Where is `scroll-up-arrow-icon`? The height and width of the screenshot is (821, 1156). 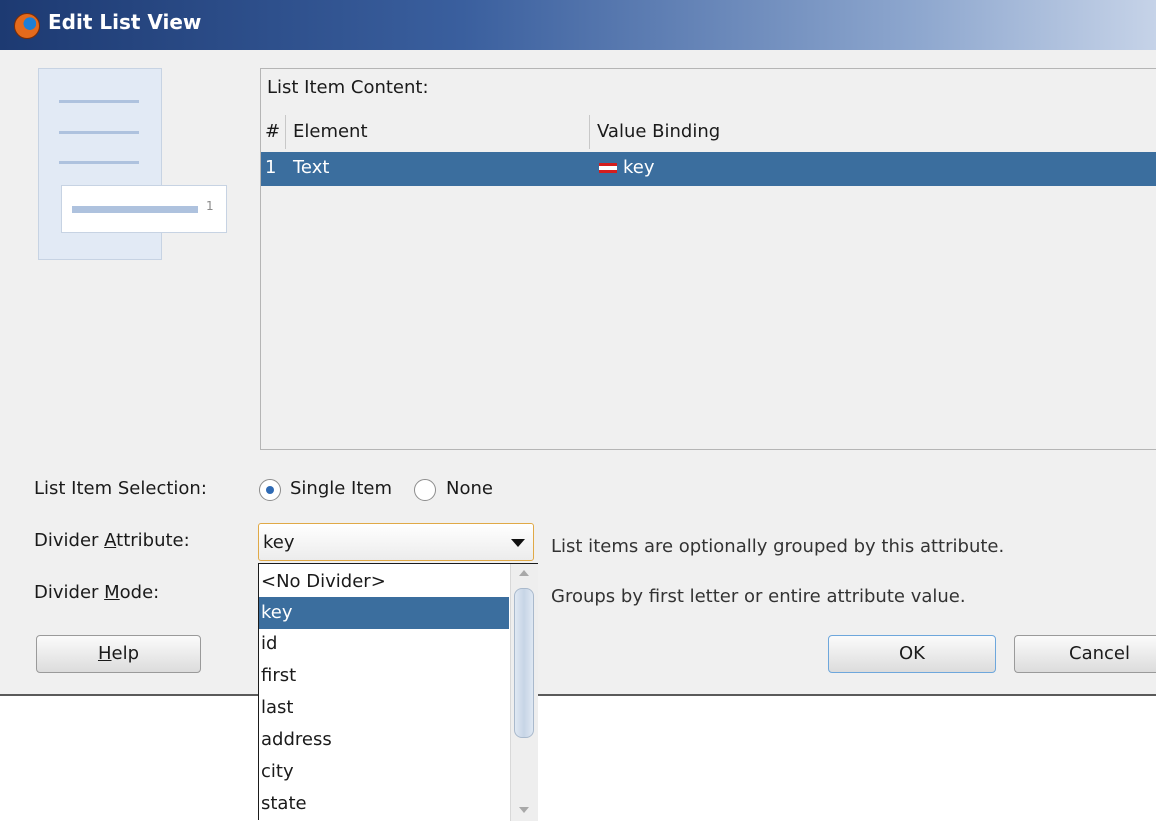
scroll-up-arrow-icon is located at coordinates (524, 573).